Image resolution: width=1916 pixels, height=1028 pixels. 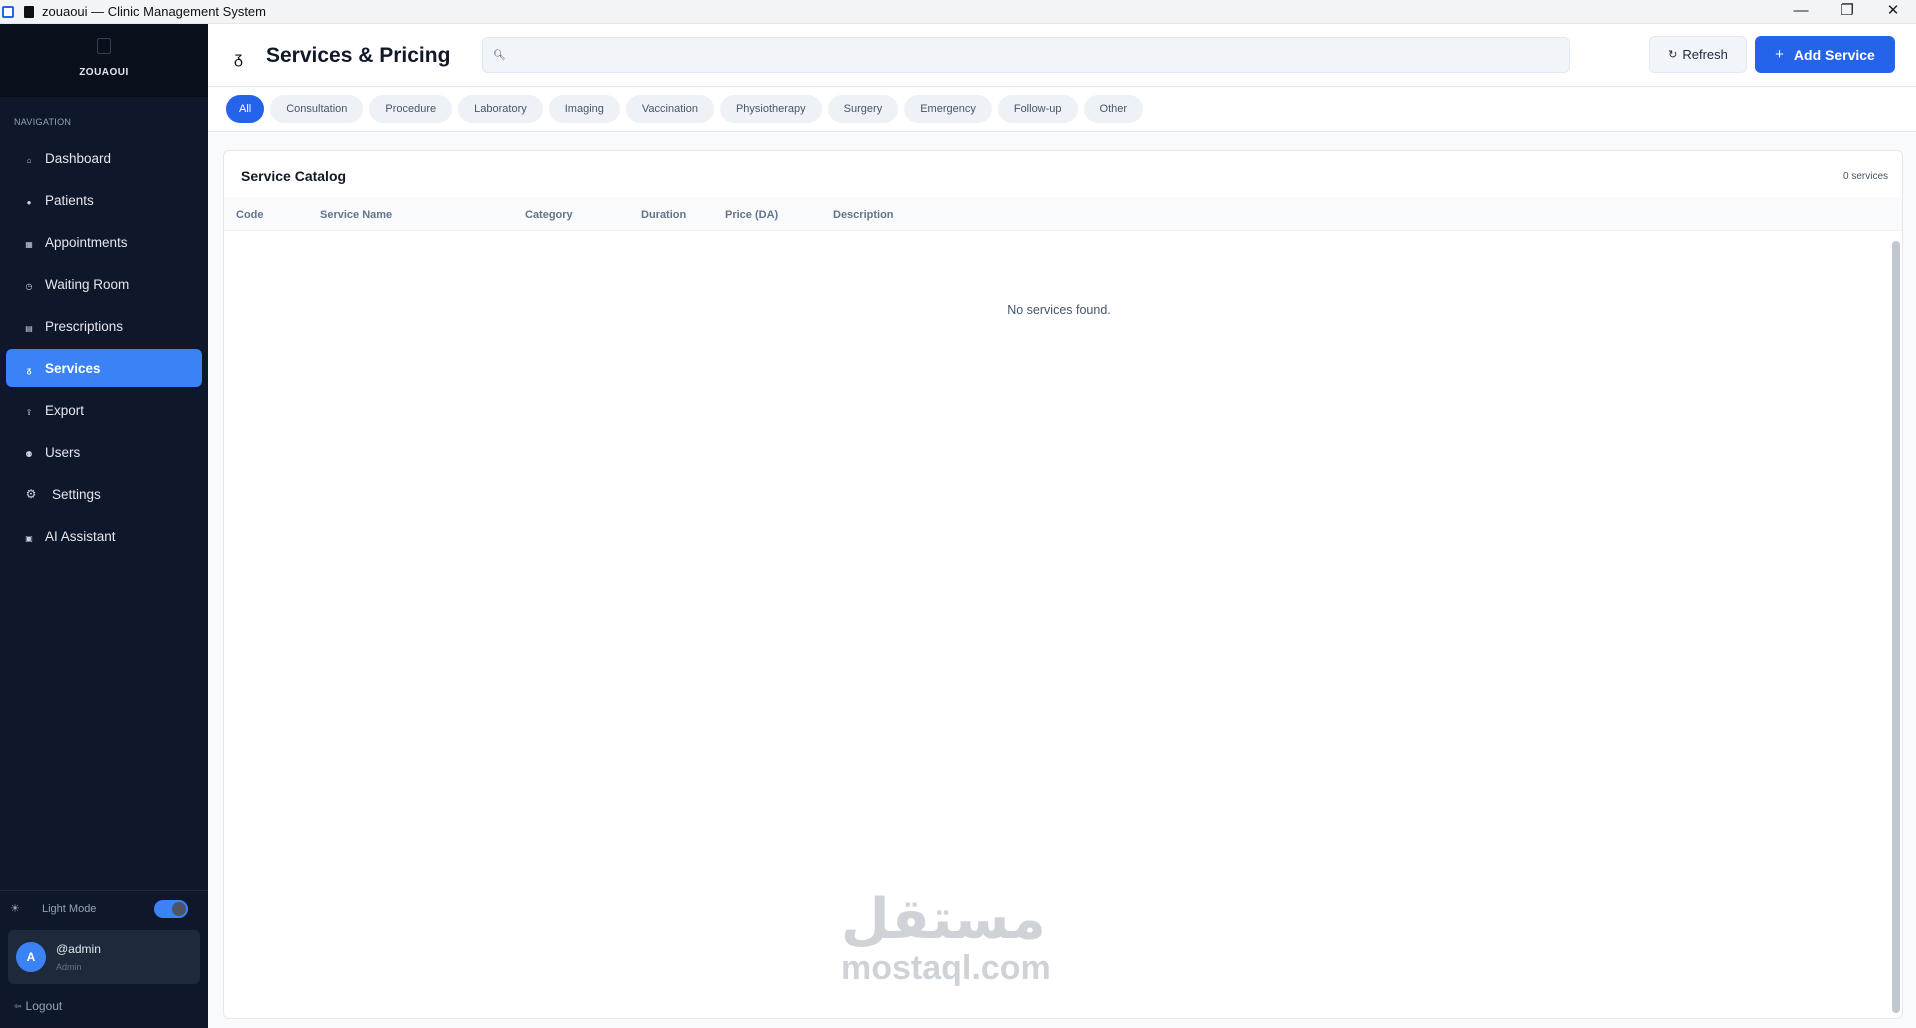 What do you see at coordinates (1893, 12) in the screenshot?
I see `close-button: ✕` at bounding box center [1893, 12].